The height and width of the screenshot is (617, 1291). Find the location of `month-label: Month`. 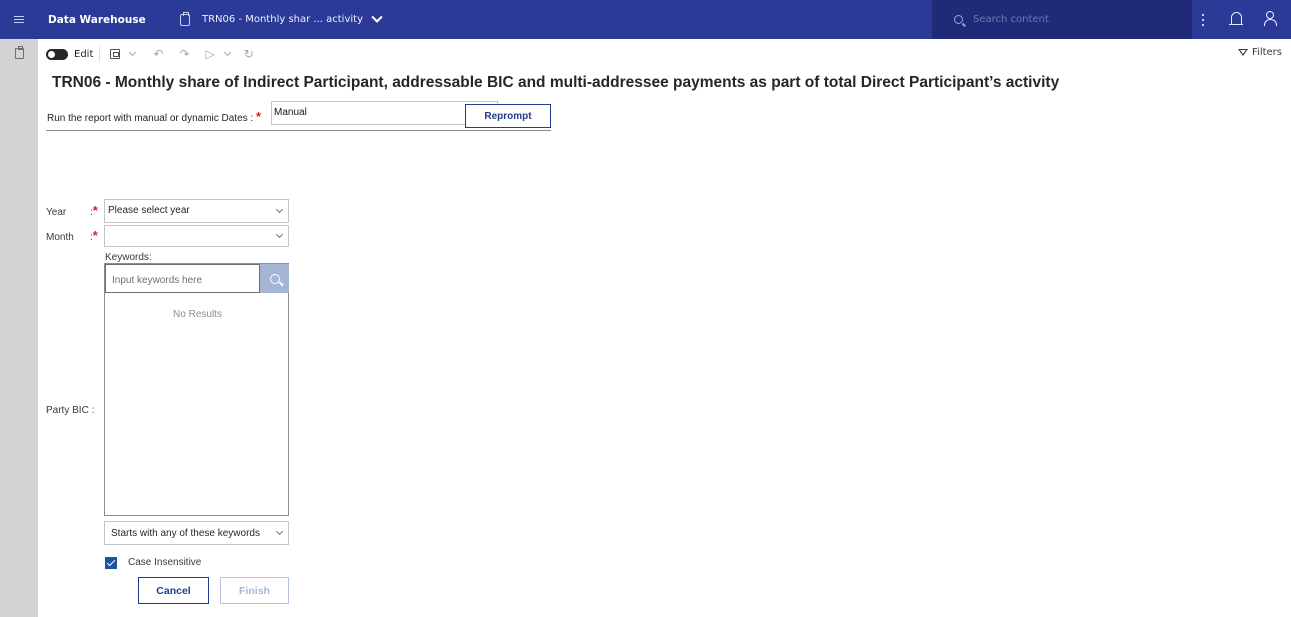

month-label: Month is located at coordinates (60, 237).